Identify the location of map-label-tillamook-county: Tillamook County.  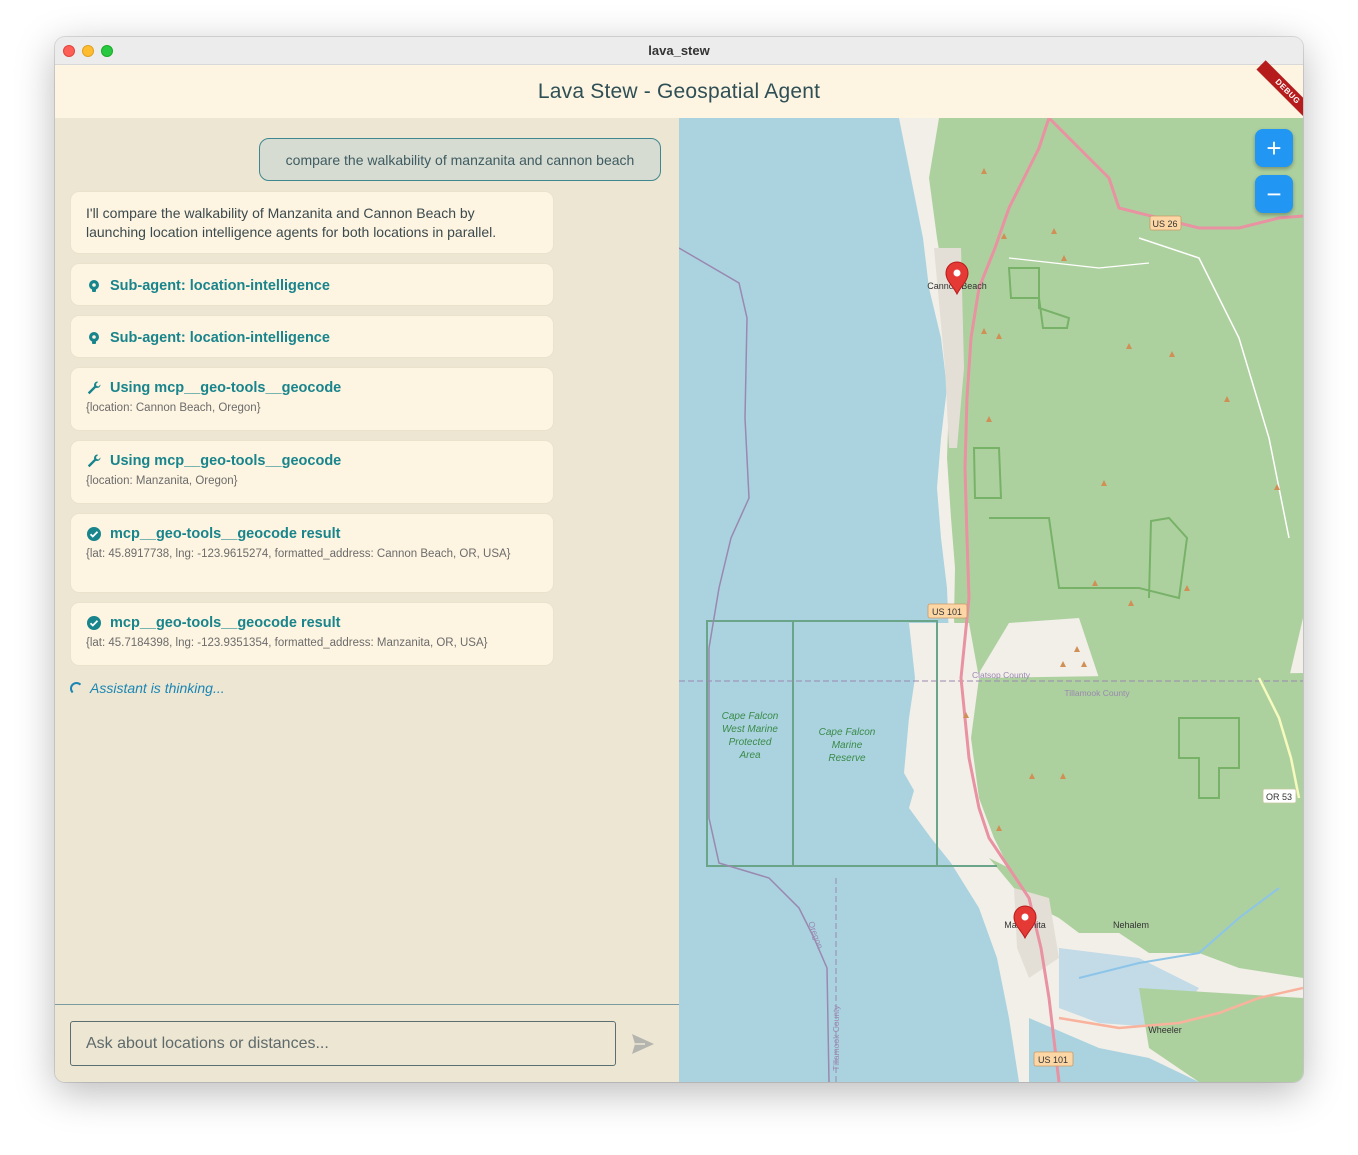
(1097, 693).